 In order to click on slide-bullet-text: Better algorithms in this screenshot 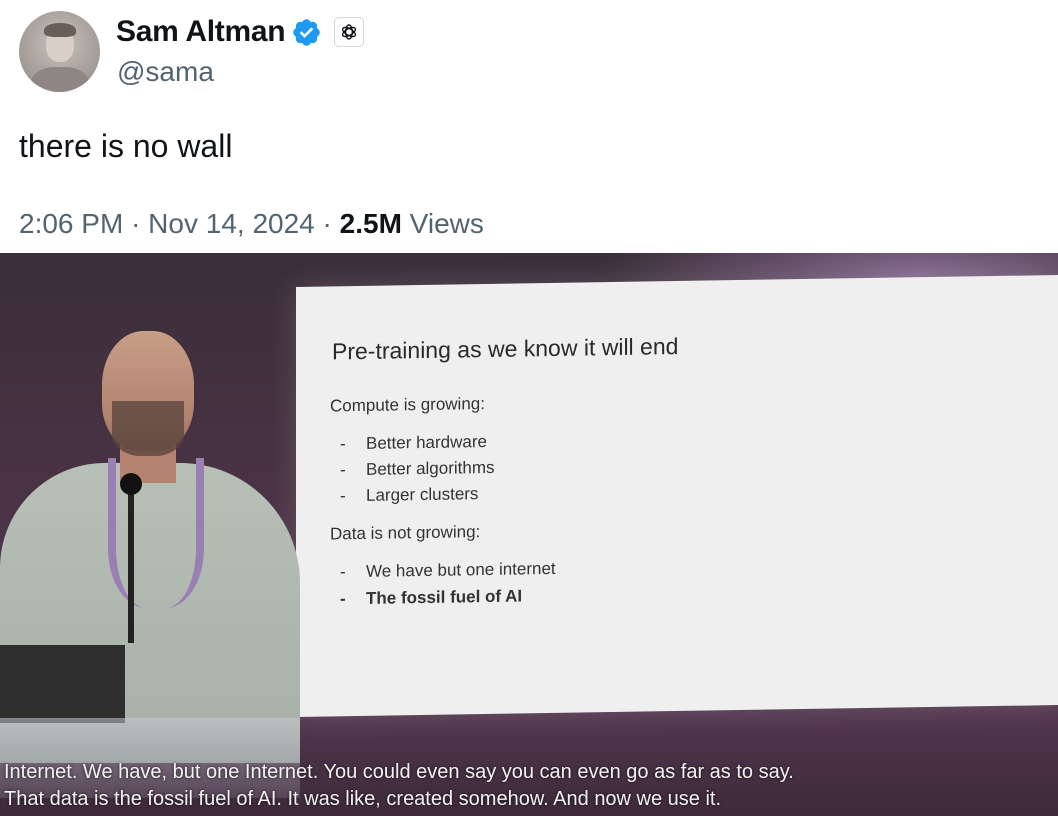, I will do `click(430, 468)`.